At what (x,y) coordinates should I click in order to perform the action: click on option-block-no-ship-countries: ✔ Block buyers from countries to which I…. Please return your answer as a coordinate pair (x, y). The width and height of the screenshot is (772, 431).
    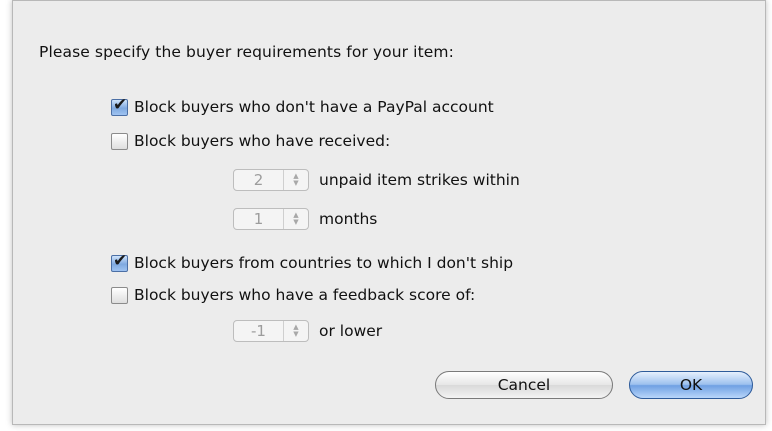
    Looking at the image, I should click on (312, 263).